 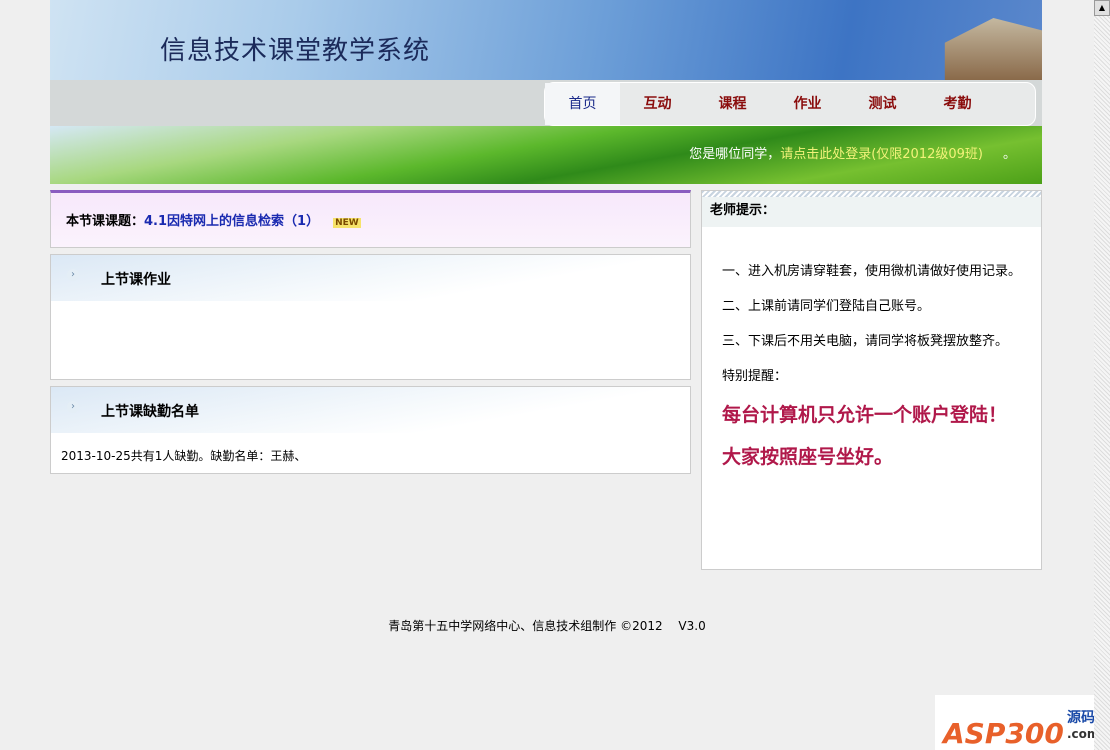 What do you see at coordinates (1102, 8) in the screenshot?
I see `scroll-up-icon: ▲` at bounding box center [1102, 8].